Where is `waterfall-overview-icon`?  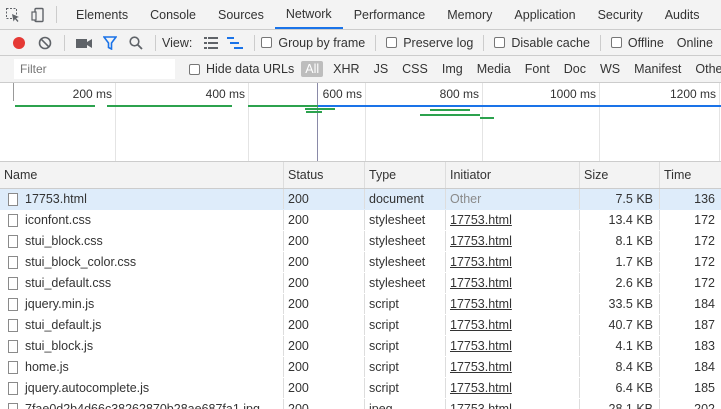
waterfall-overview-icon is located at coordinates (235, 43).